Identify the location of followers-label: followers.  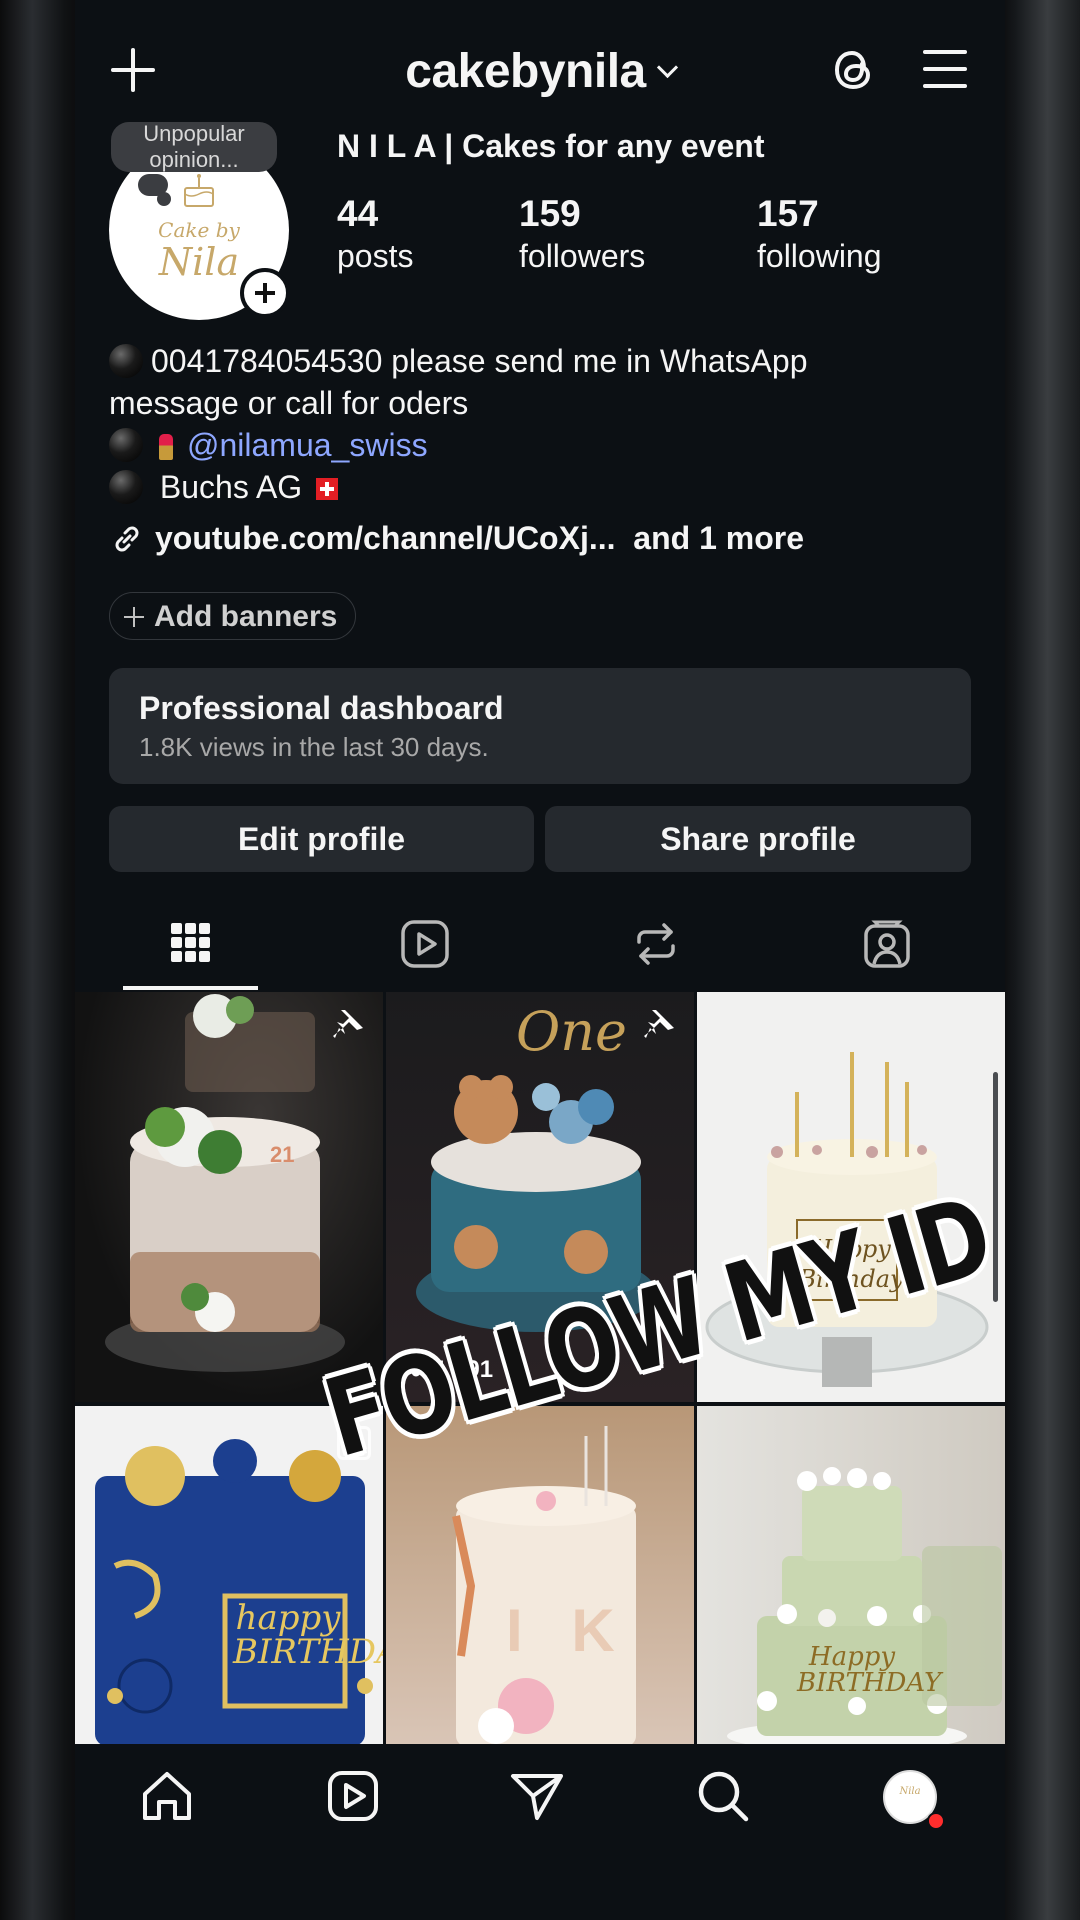
(582, 256).